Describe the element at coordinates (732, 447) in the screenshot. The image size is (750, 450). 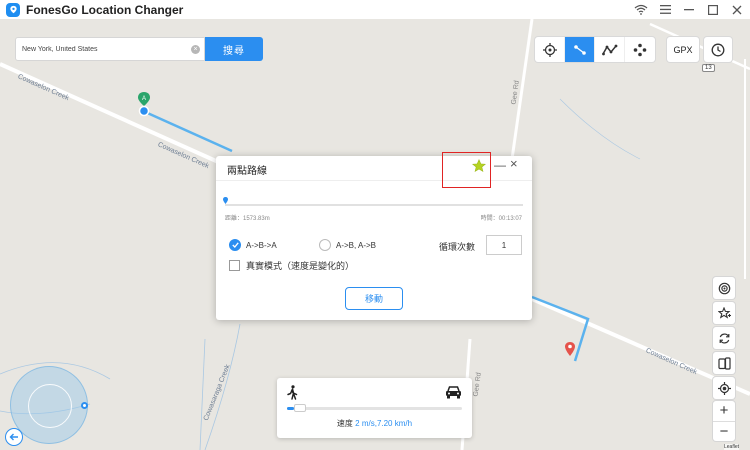
I see `map-attribution: Leaflet` at that location.